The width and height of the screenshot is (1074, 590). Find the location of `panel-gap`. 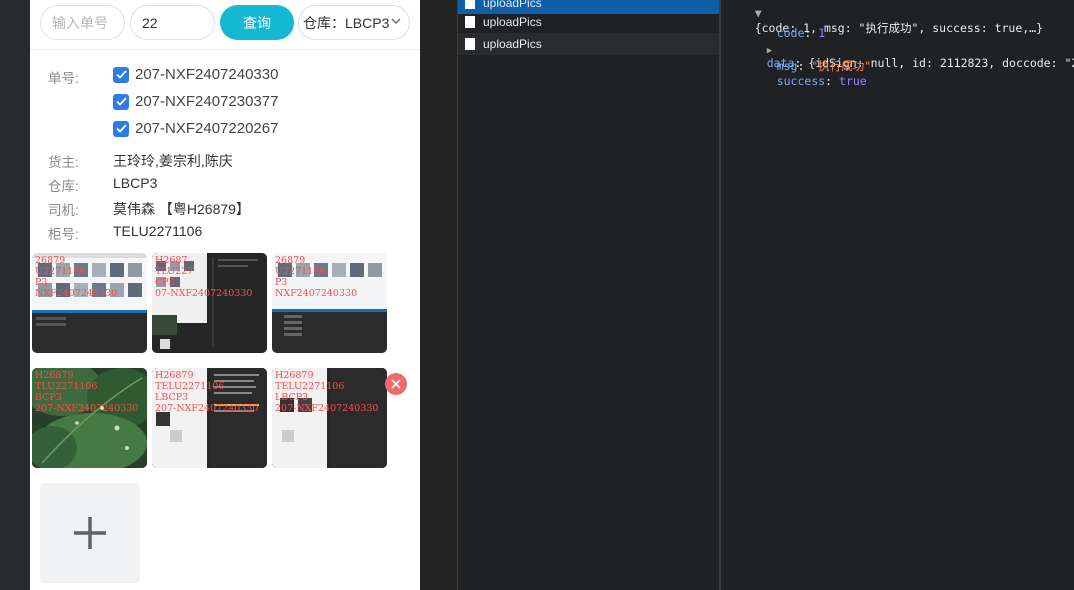

panel-gap is located at coordinates (438, 295).